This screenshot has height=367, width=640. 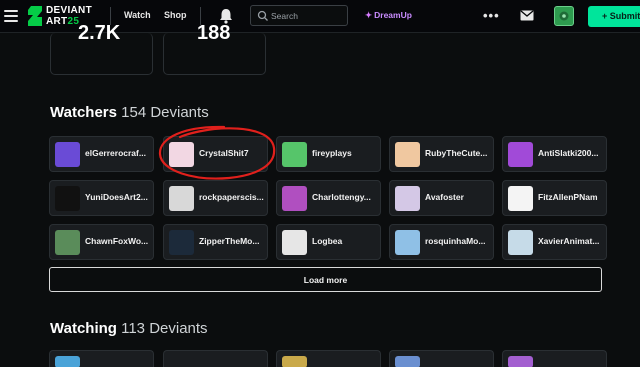 I want to click on watcher-card: fireyplays, so click(x=328, y=154).